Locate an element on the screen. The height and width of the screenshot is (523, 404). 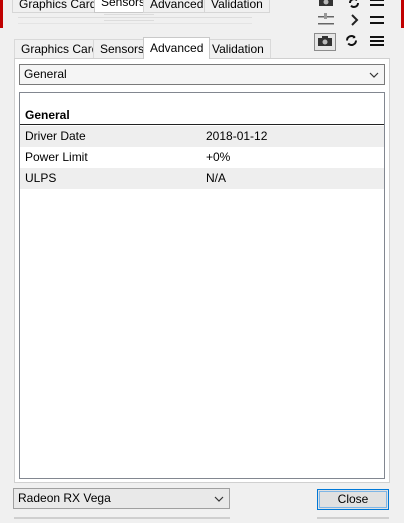
refresh-button is located at coordinates (351, 42).